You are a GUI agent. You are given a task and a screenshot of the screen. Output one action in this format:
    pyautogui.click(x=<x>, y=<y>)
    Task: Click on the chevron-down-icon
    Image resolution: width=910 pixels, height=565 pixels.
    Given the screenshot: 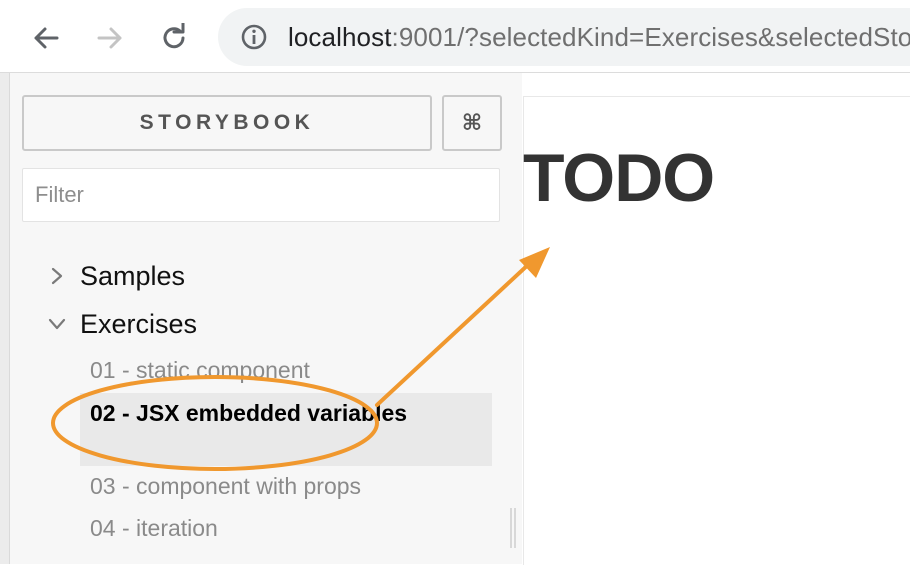 What is the action you would take?
    pyautogui.click(x=57, y=324)
    